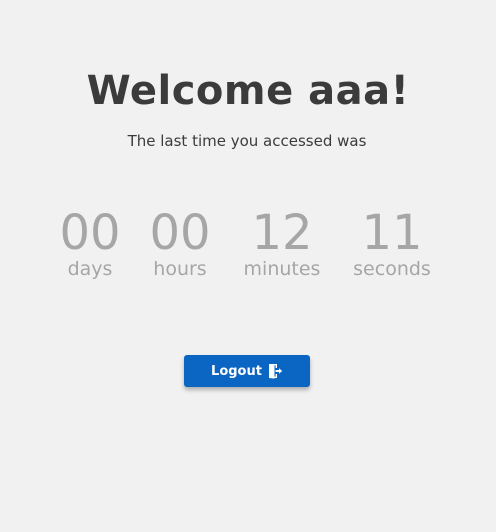 This screenshot has width=496, height=532. What do you see at coordinates (90, 233) in the screenshot?
I see `days-value: 00` at bounding box center [90, 233].